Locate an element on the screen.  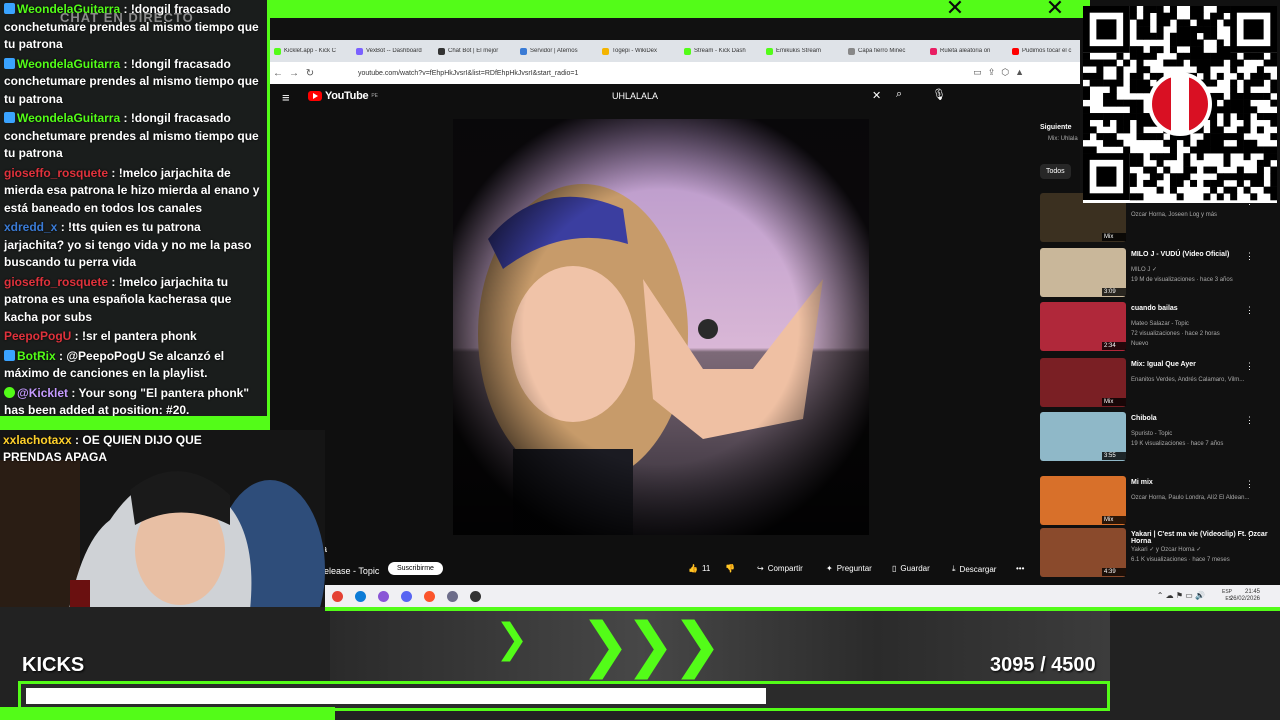
chat-username: @Kicklet is located at coordinates (42, 393).